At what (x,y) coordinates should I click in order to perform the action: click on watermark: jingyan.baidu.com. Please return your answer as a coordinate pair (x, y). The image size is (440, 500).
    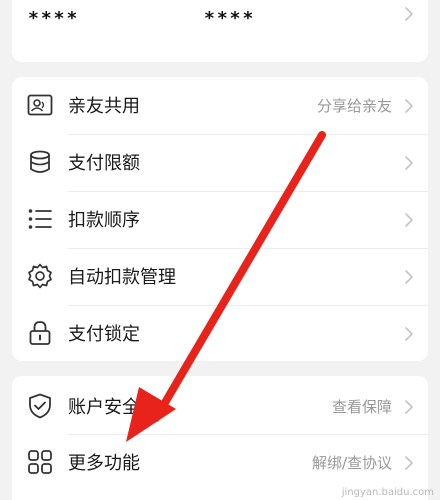
    Looking at the image, I should click on (387, 492).